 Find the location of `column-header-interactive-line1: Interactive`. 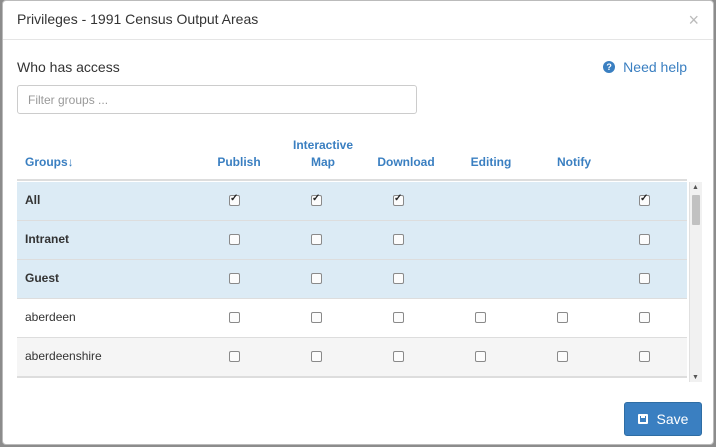

column-header-interactive-line1: Interactive is located at coordinates (323, 145).